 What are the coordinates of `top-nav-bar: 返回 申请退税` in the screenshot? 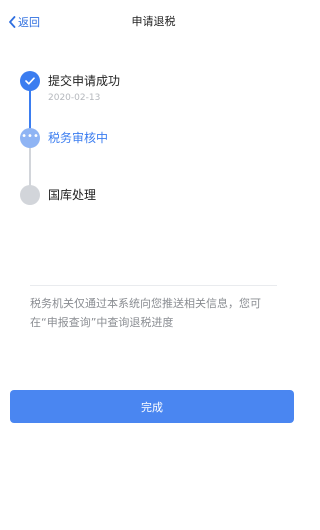 It's located at (153, 22).